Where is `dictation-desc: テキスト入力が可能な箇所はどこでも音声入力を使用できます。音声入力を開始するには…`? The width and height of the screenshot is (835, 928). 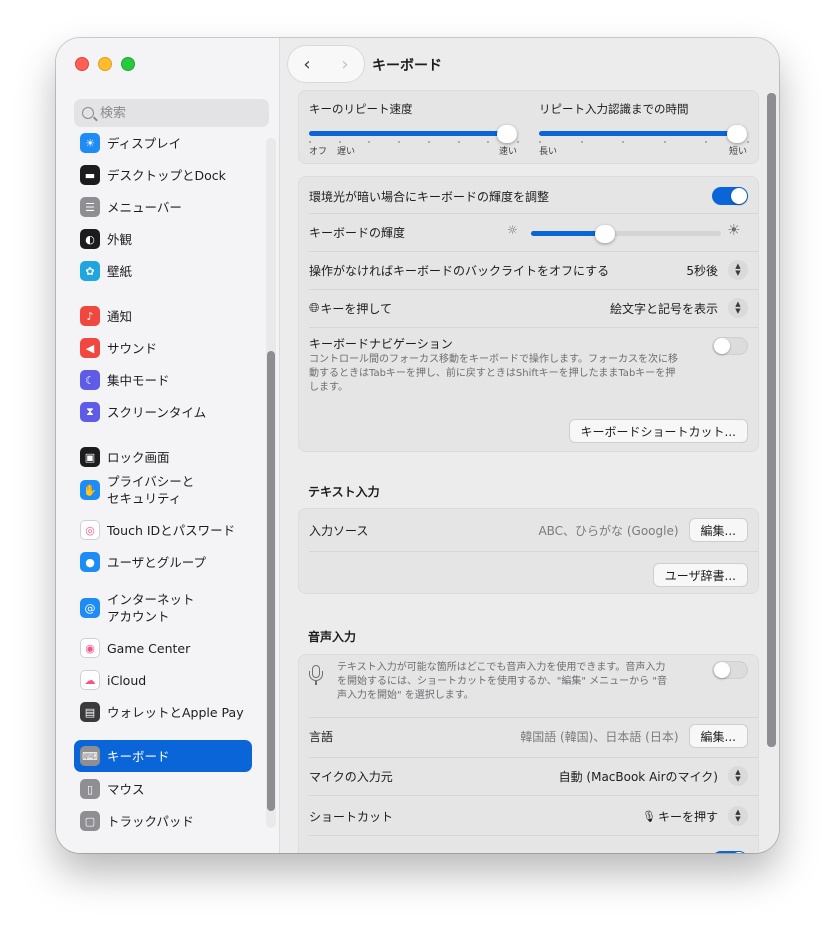
dictation-desc: テキスト入力が可能な箇所はどこでも音声入力を使用できます。音声入力を開始するには… is located at coordinates (502, 681).